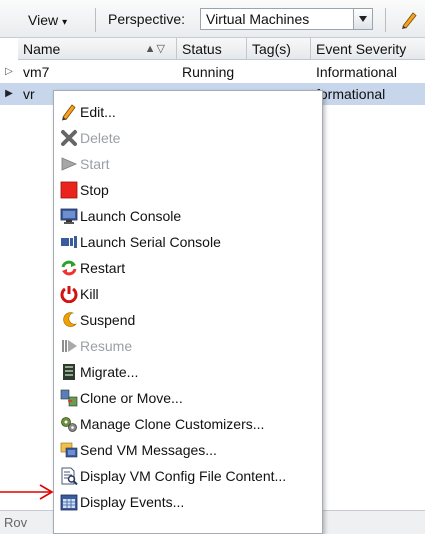  What do you see at coordinates (188, 190) in the screenshot?
I see `menu-item-stop: Stop` at bounding box center [188, 190].